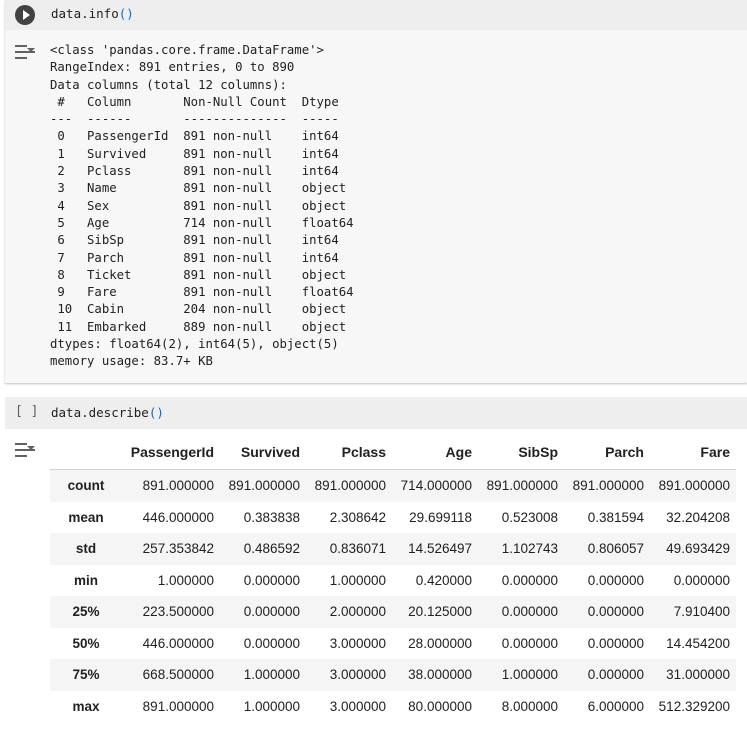 The height and width of the screenshot is (736, 747). What do you see at coordinates (698, 517) in the screenshot?
I see `table-cell: 32.204208` at bounding box center [698, 517].